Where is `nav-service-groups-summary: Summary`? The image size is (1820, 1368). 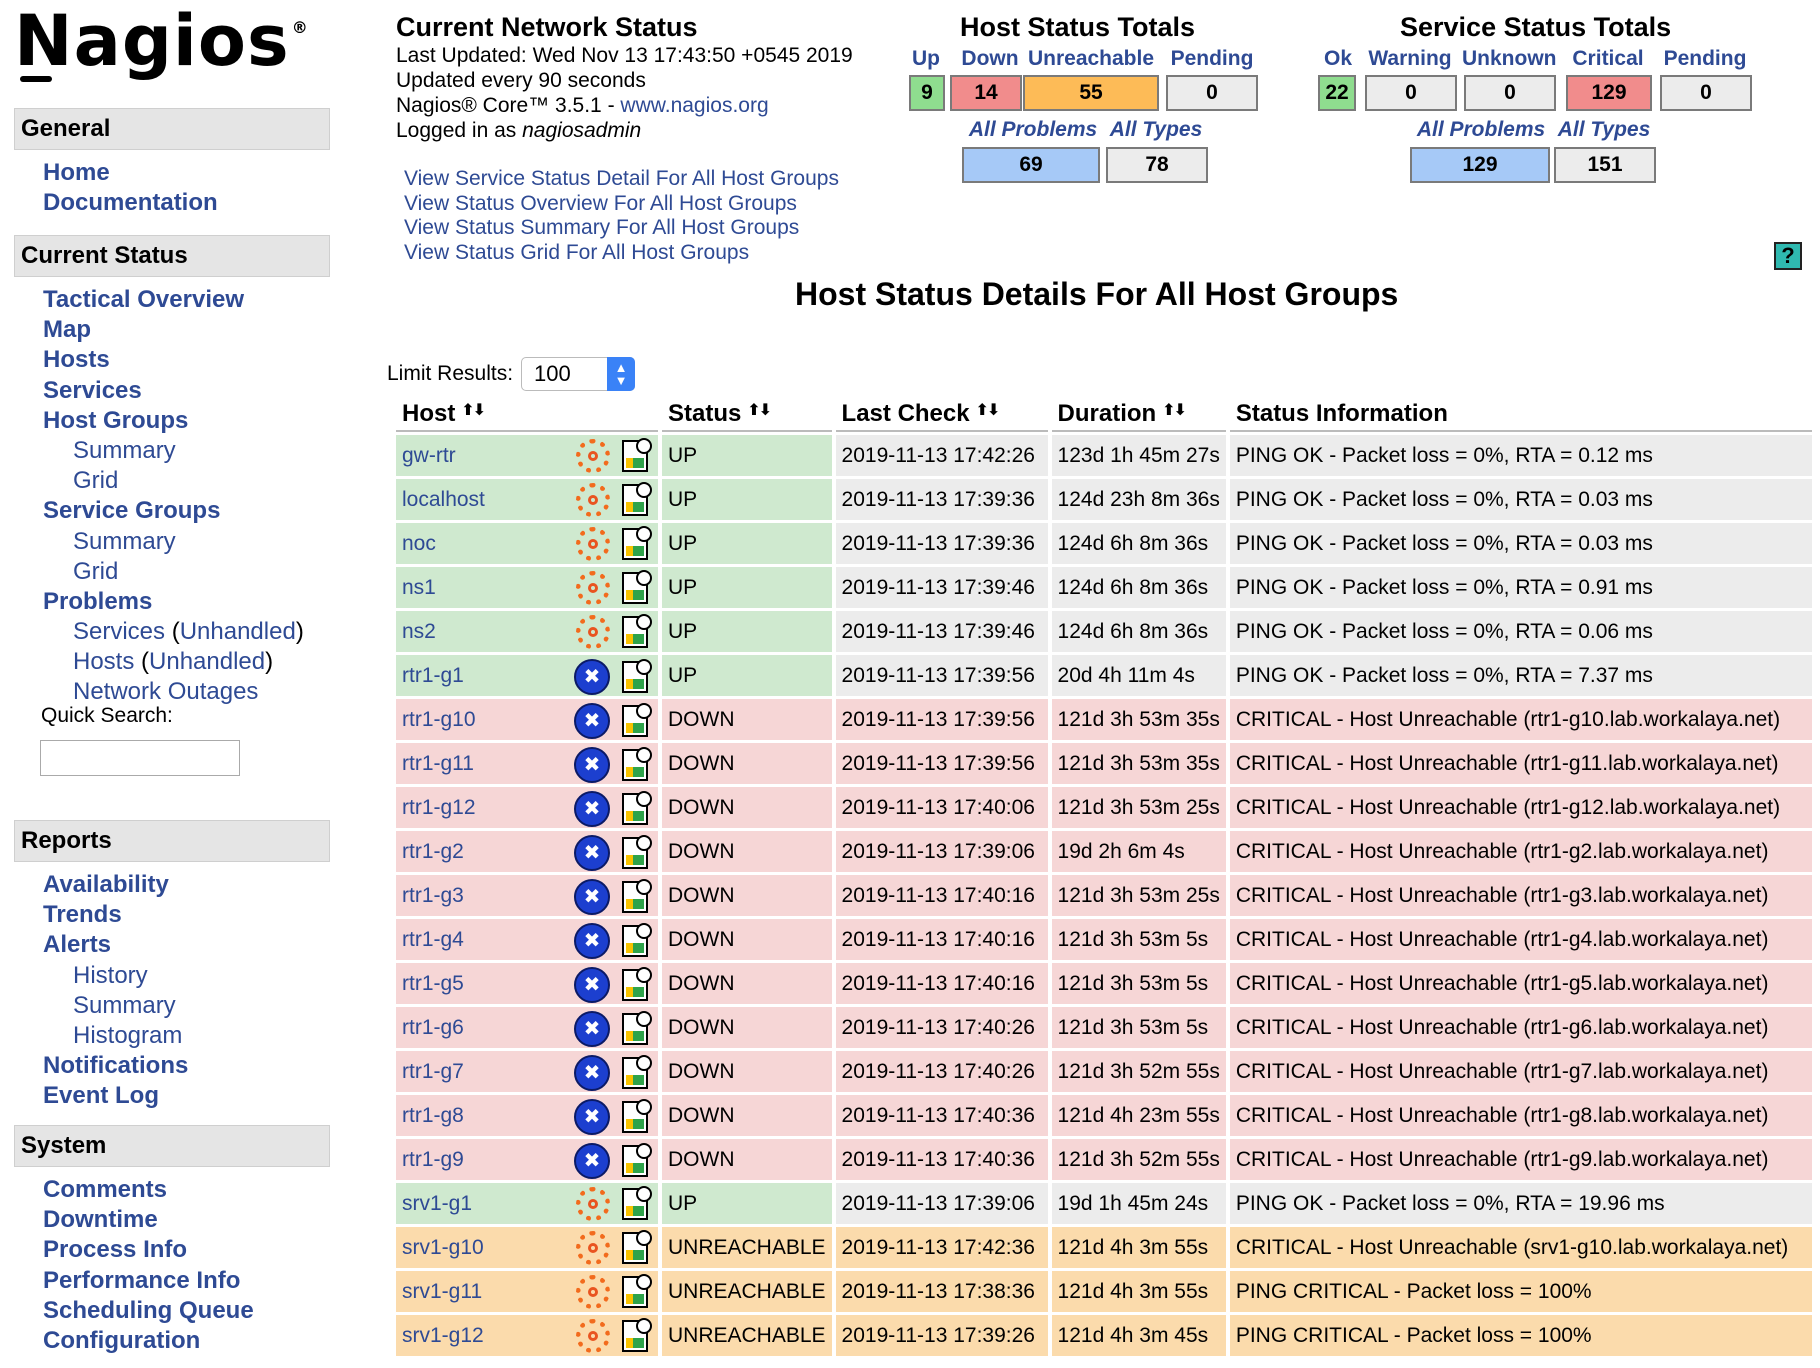
nav-service-groups-summary: Summary is located at coordinates (124, 541).